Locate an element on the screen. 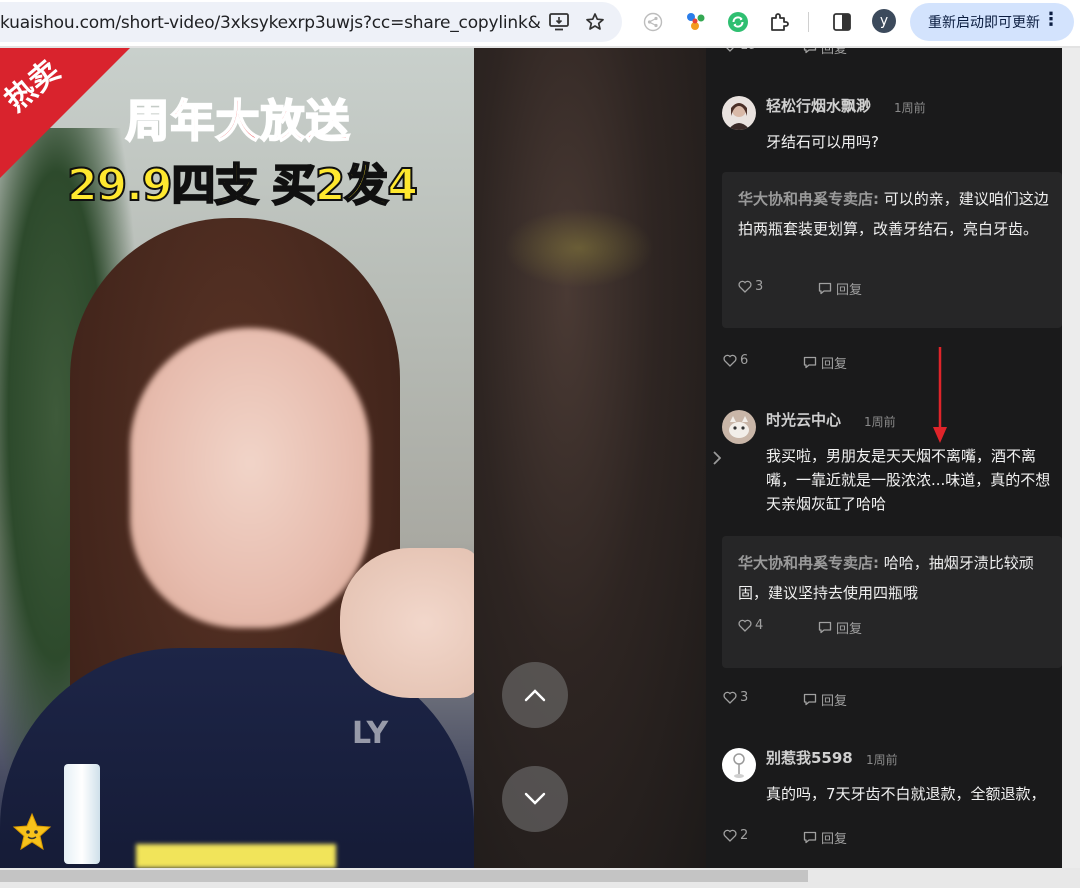 This screenshot has height=888, width=1080. chevron-up-icon is located at coordinates (535, 695).